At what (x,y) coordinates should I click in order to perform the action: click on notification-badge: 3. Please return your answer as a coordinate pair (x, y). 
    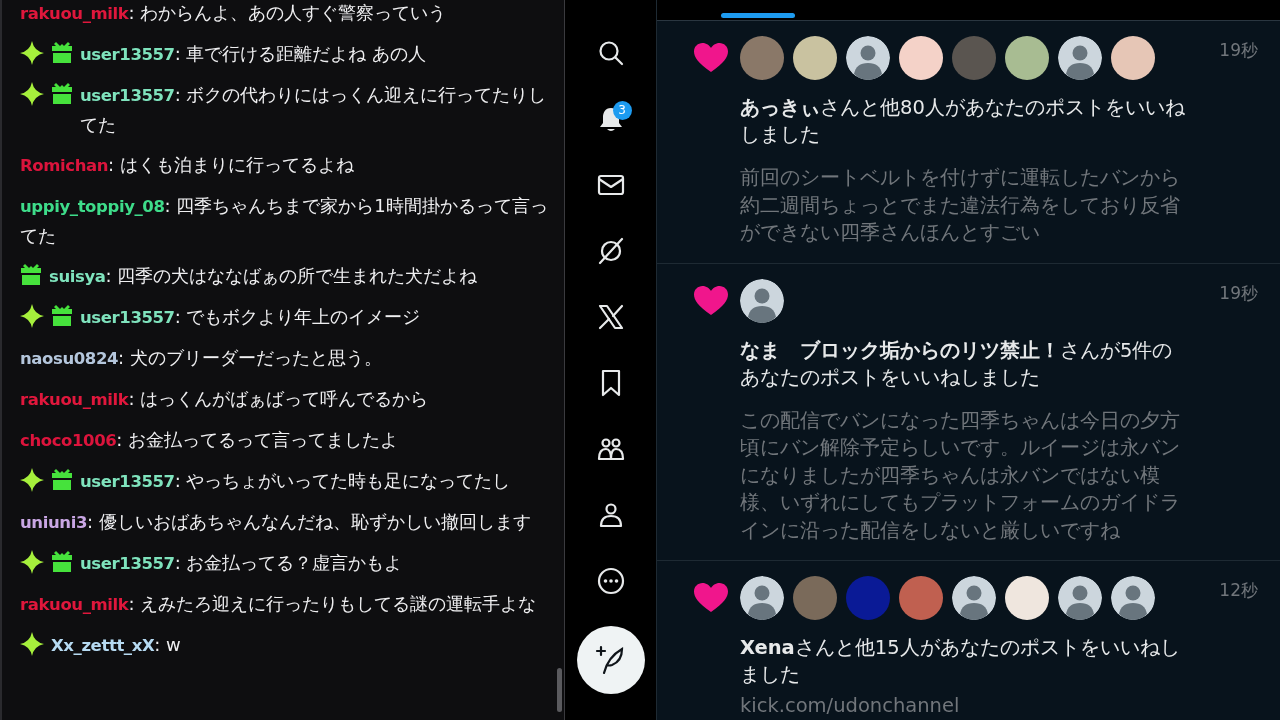
    Looking at the image, I should click on (622, 110).